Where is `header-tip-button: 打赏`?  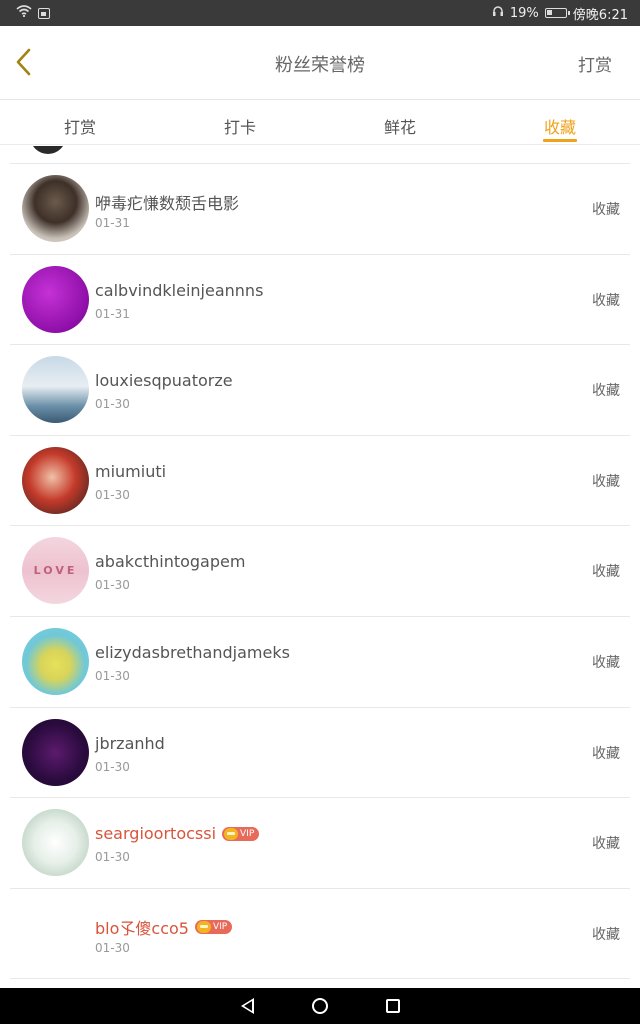
header-tip-button: 打赏 is located at coordinates (595, 63).